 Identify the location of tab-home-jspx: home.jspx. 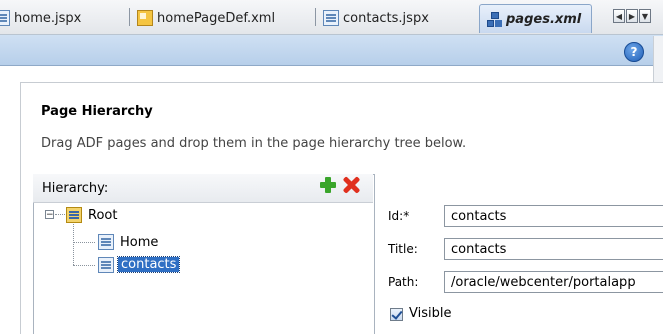
(40, 18).